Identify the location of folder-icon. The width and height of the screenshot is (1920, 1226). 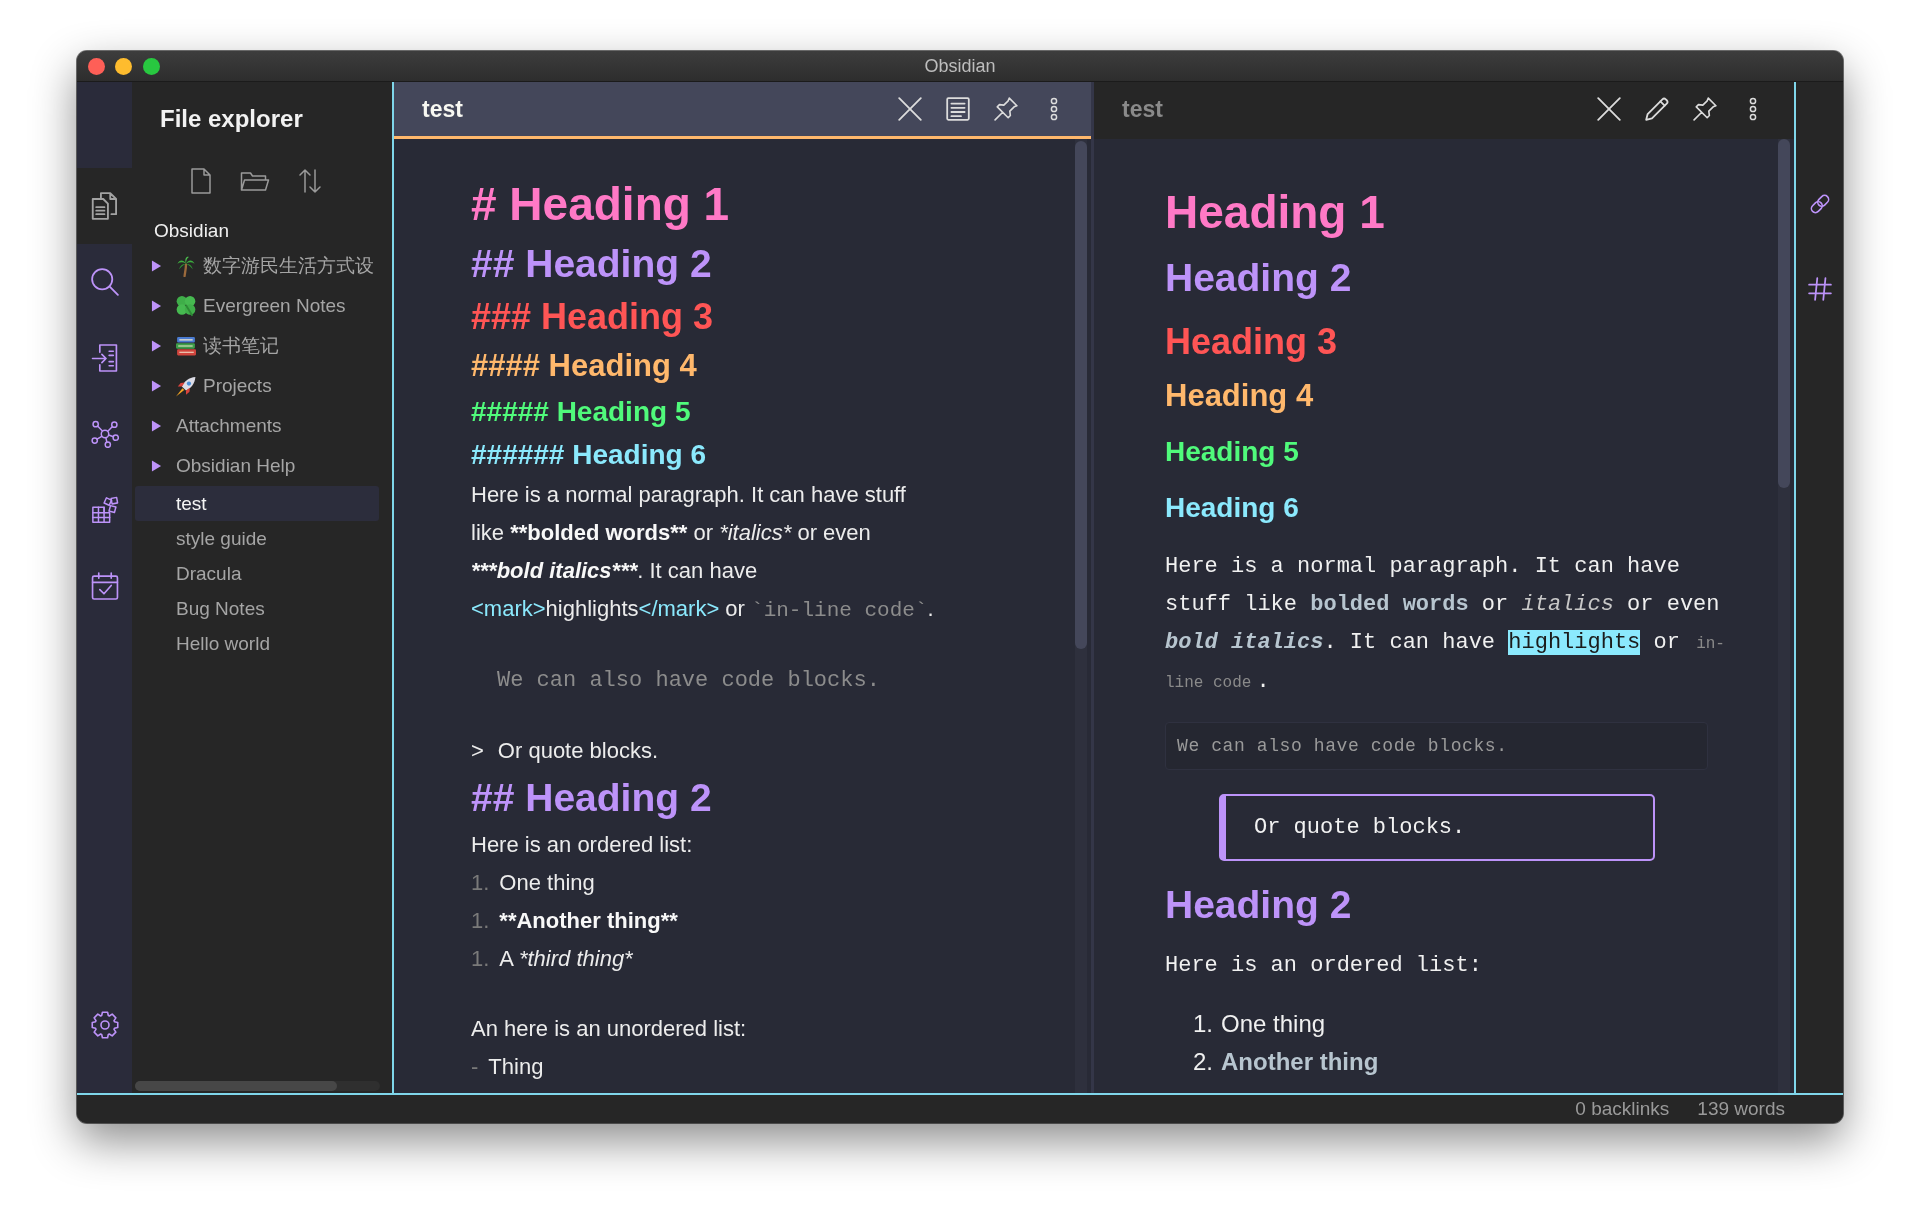
(255, 181).